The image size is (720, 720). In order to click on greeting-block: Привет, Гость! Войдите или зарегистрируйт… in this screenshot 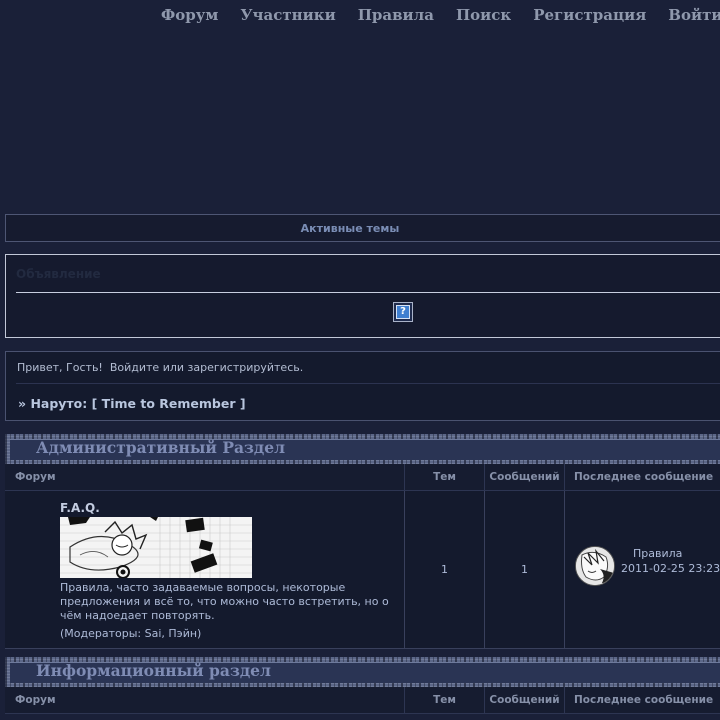, I will do `click(362, 386)`.